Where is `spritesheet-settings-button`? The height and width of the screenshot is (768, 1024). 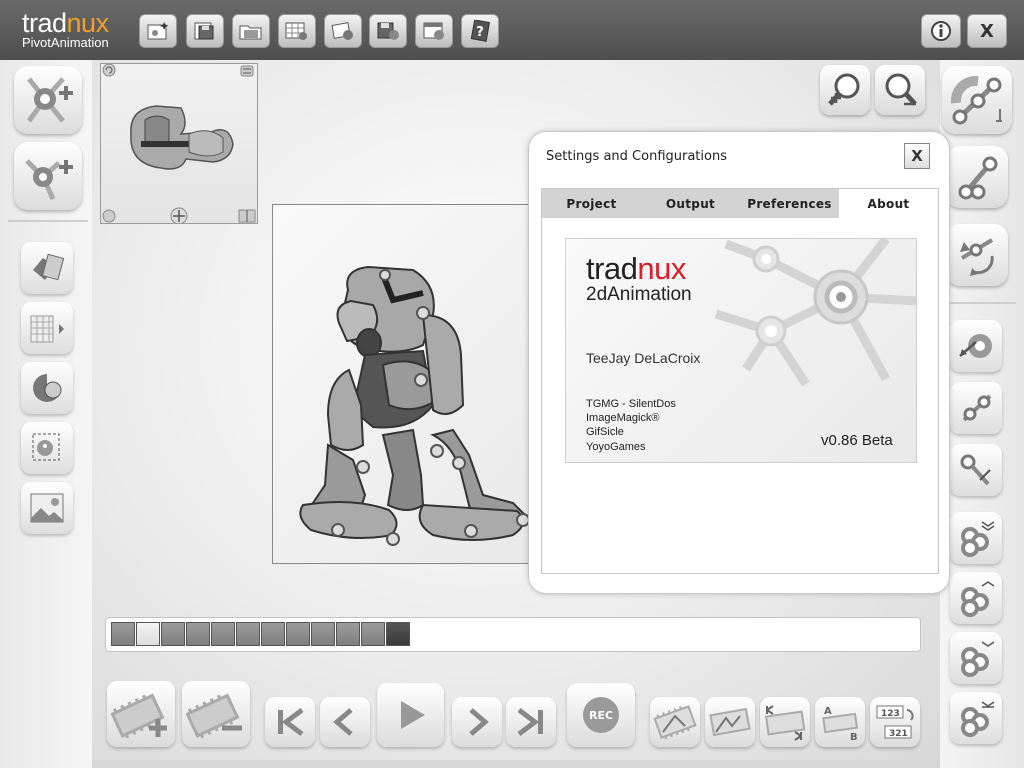
spritesheet-settings-button is located at coordinates (297, 31).